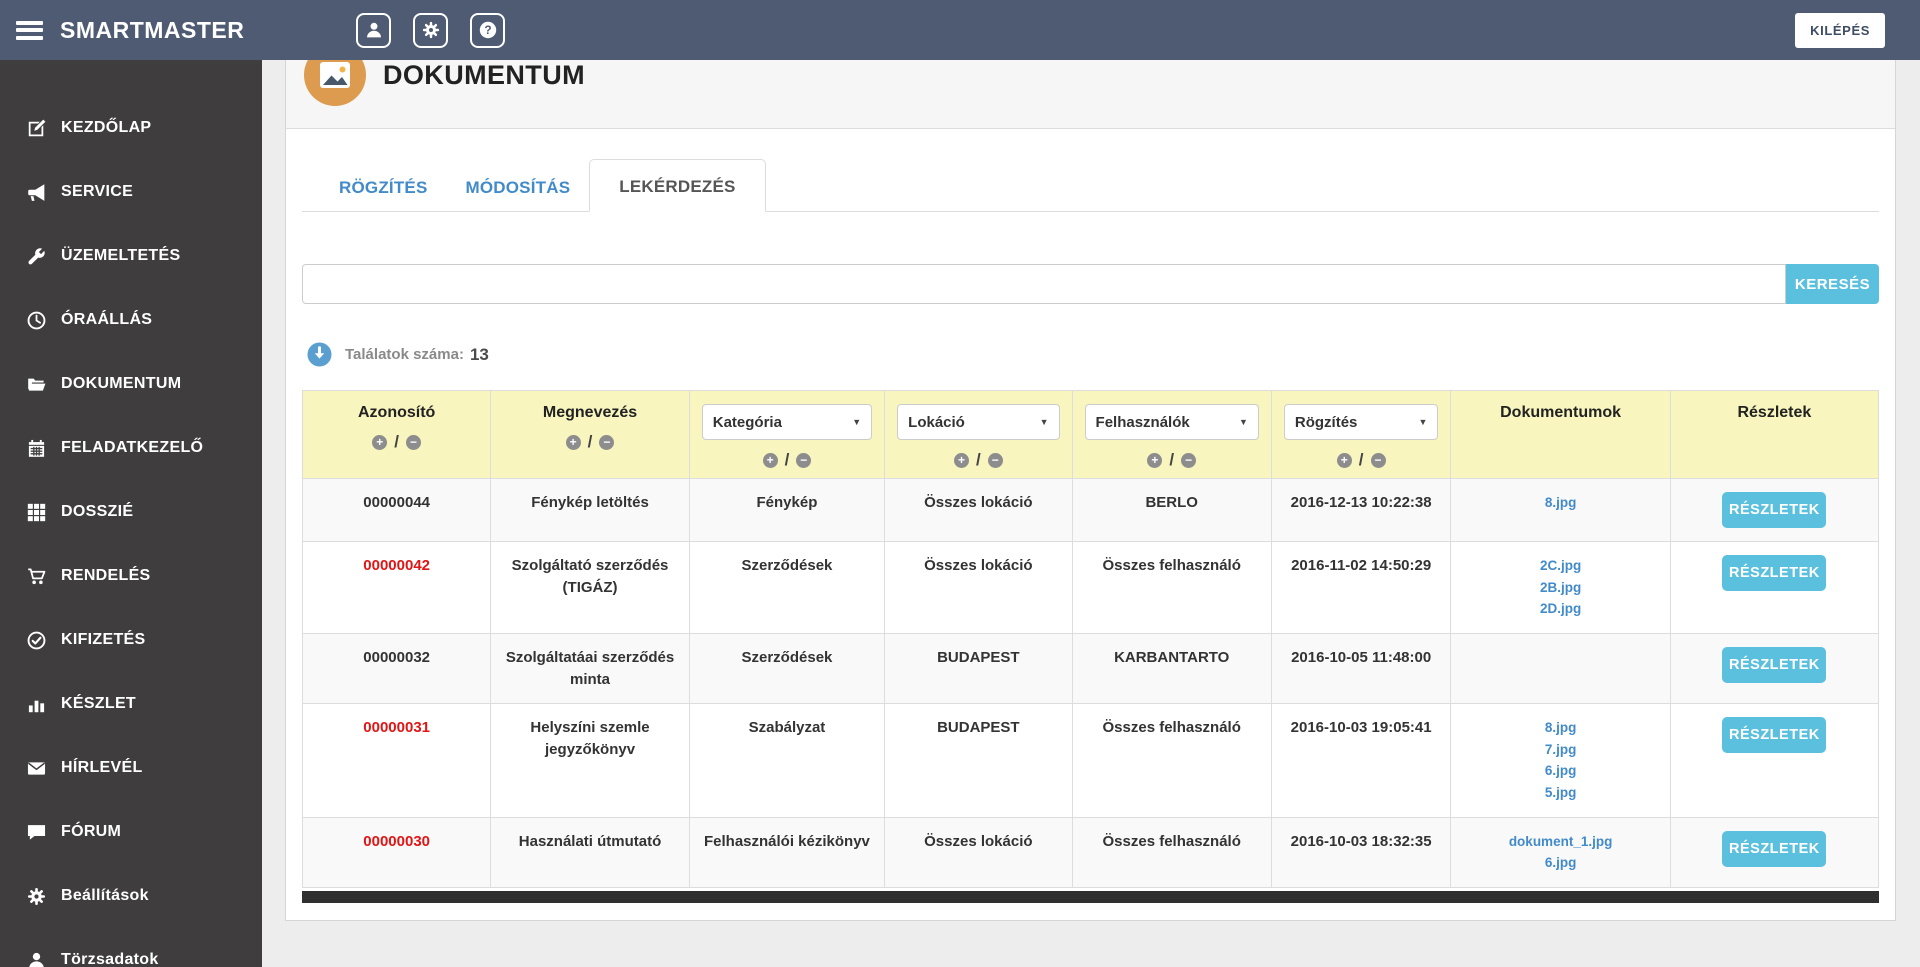 Image resolution: width=1920 pixels, height=967 pixels. What do you see at coordinates (677, 185) in the screenshot?
I see `tab-lekerdezes: LEKÉRDEZÉS` at bounding box center [677, 185].